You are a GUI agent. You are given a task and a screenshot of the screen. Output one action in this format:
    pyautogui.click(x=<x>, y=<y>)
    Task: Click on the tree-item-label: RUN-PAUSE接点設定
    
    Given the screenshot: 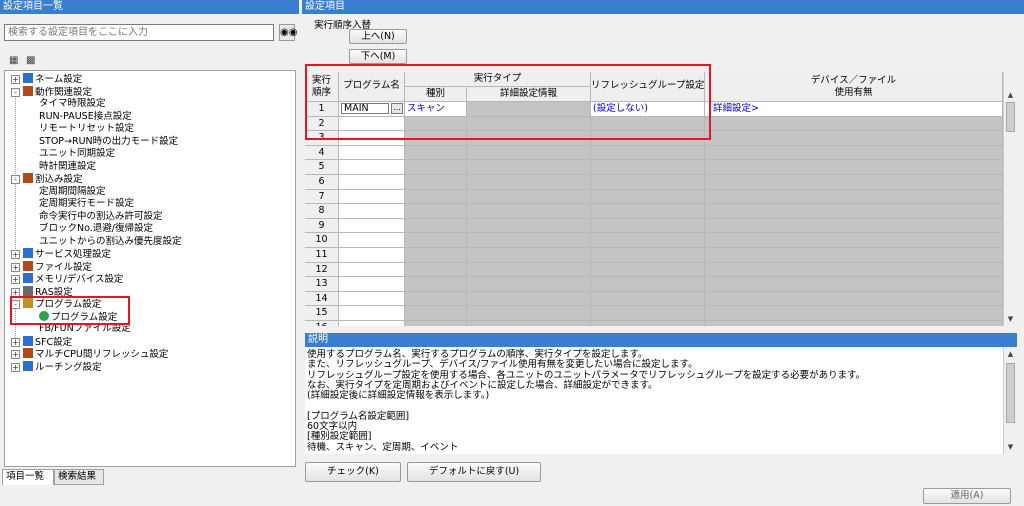 What is the action you would take?
    pyautogui.click(x=85, y=116)
    